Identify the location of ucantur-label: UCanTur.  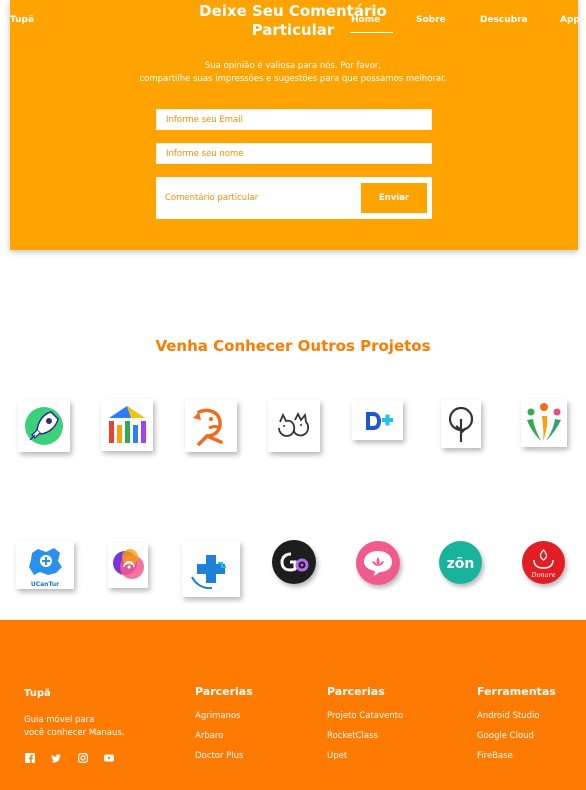
(45, 584).